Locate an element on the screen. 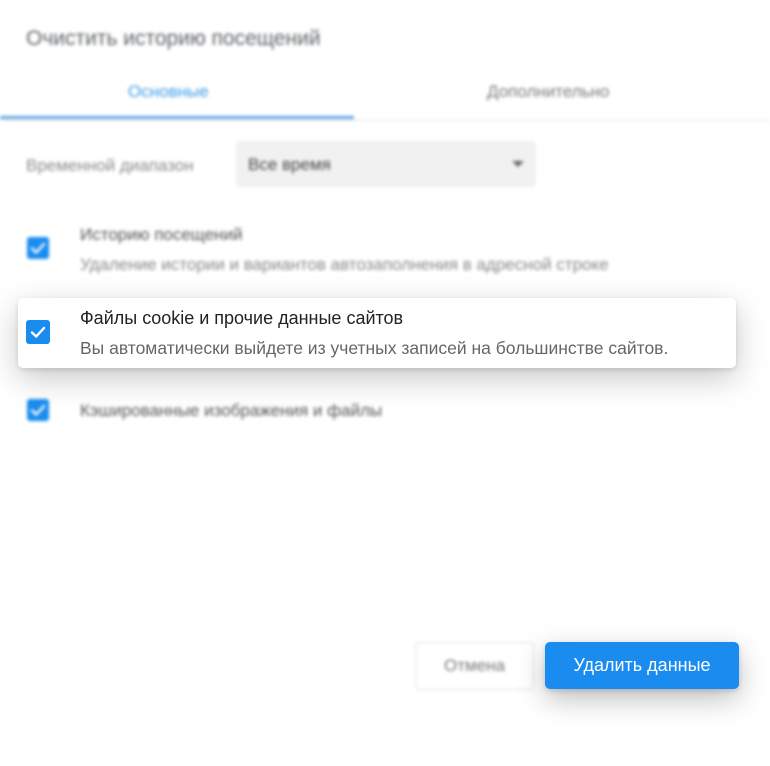 The width and height of the screenshot is (770, 766). delete-data-button: Удалить данные is located at coordinates (642, 665).